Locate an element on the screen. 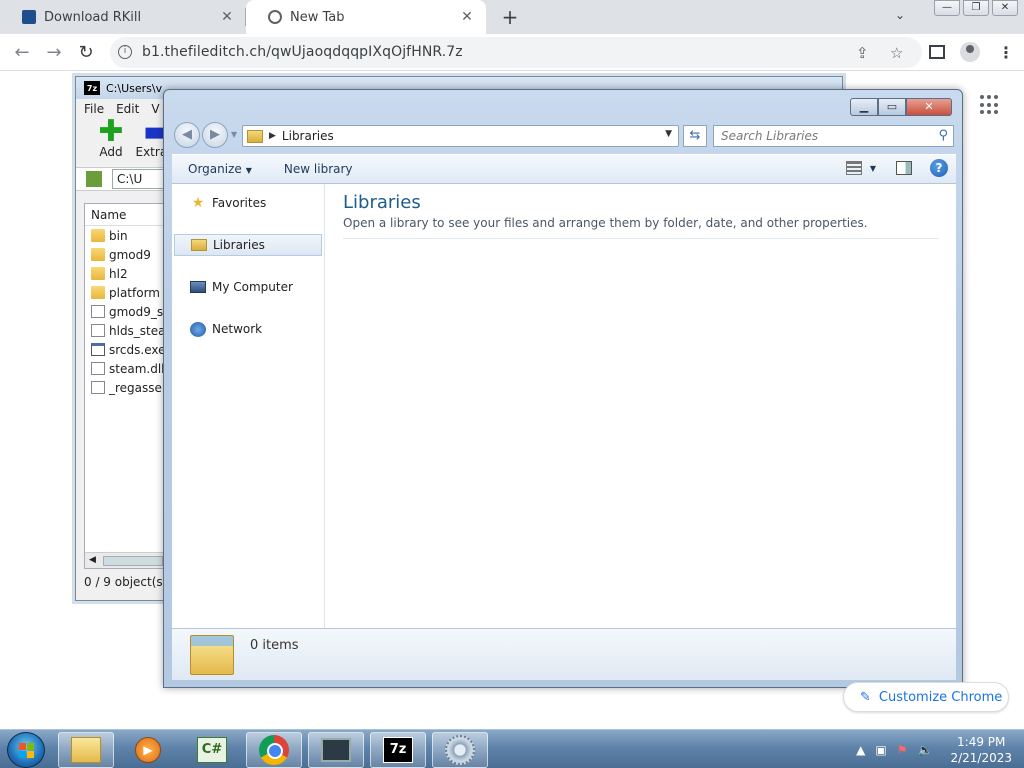  file-icon is located at coordinates (98, 330).